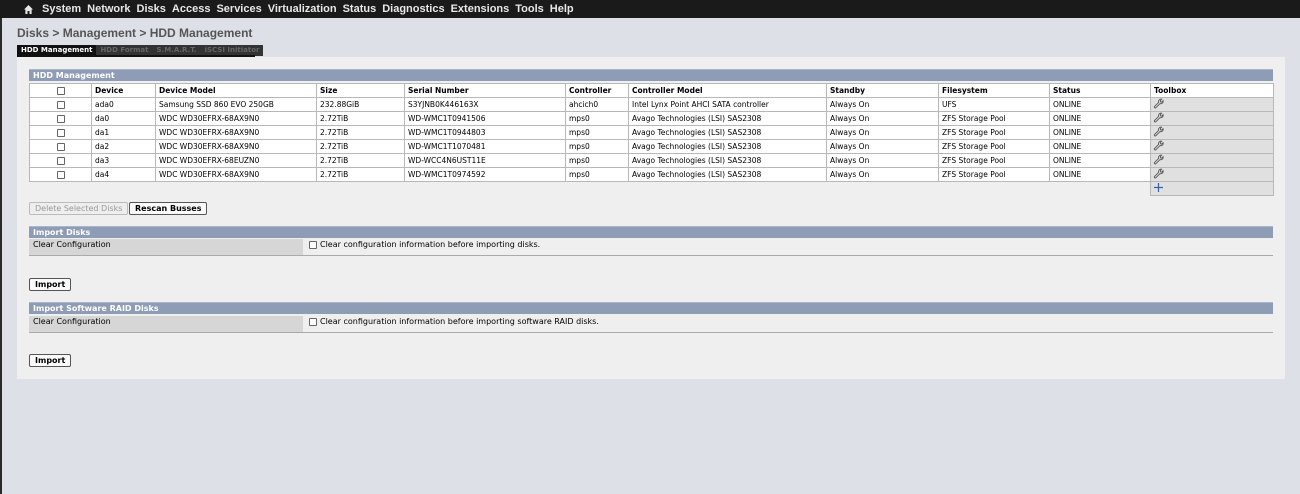 This screenshot has height=494, width=1300. Describe the element at coordinates (50, 360) in the screenshot. I see `import-raid-button: Import` at that location.